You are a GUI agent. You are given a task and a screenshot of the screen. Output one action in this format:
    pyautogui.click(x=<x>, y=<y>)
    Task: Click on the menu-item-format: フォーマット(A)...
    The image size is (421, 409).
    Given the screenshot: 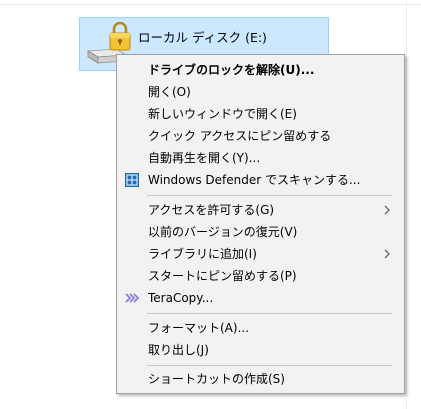 What is the action you would take?
    pyautogui.click(x=260, y=328)
    